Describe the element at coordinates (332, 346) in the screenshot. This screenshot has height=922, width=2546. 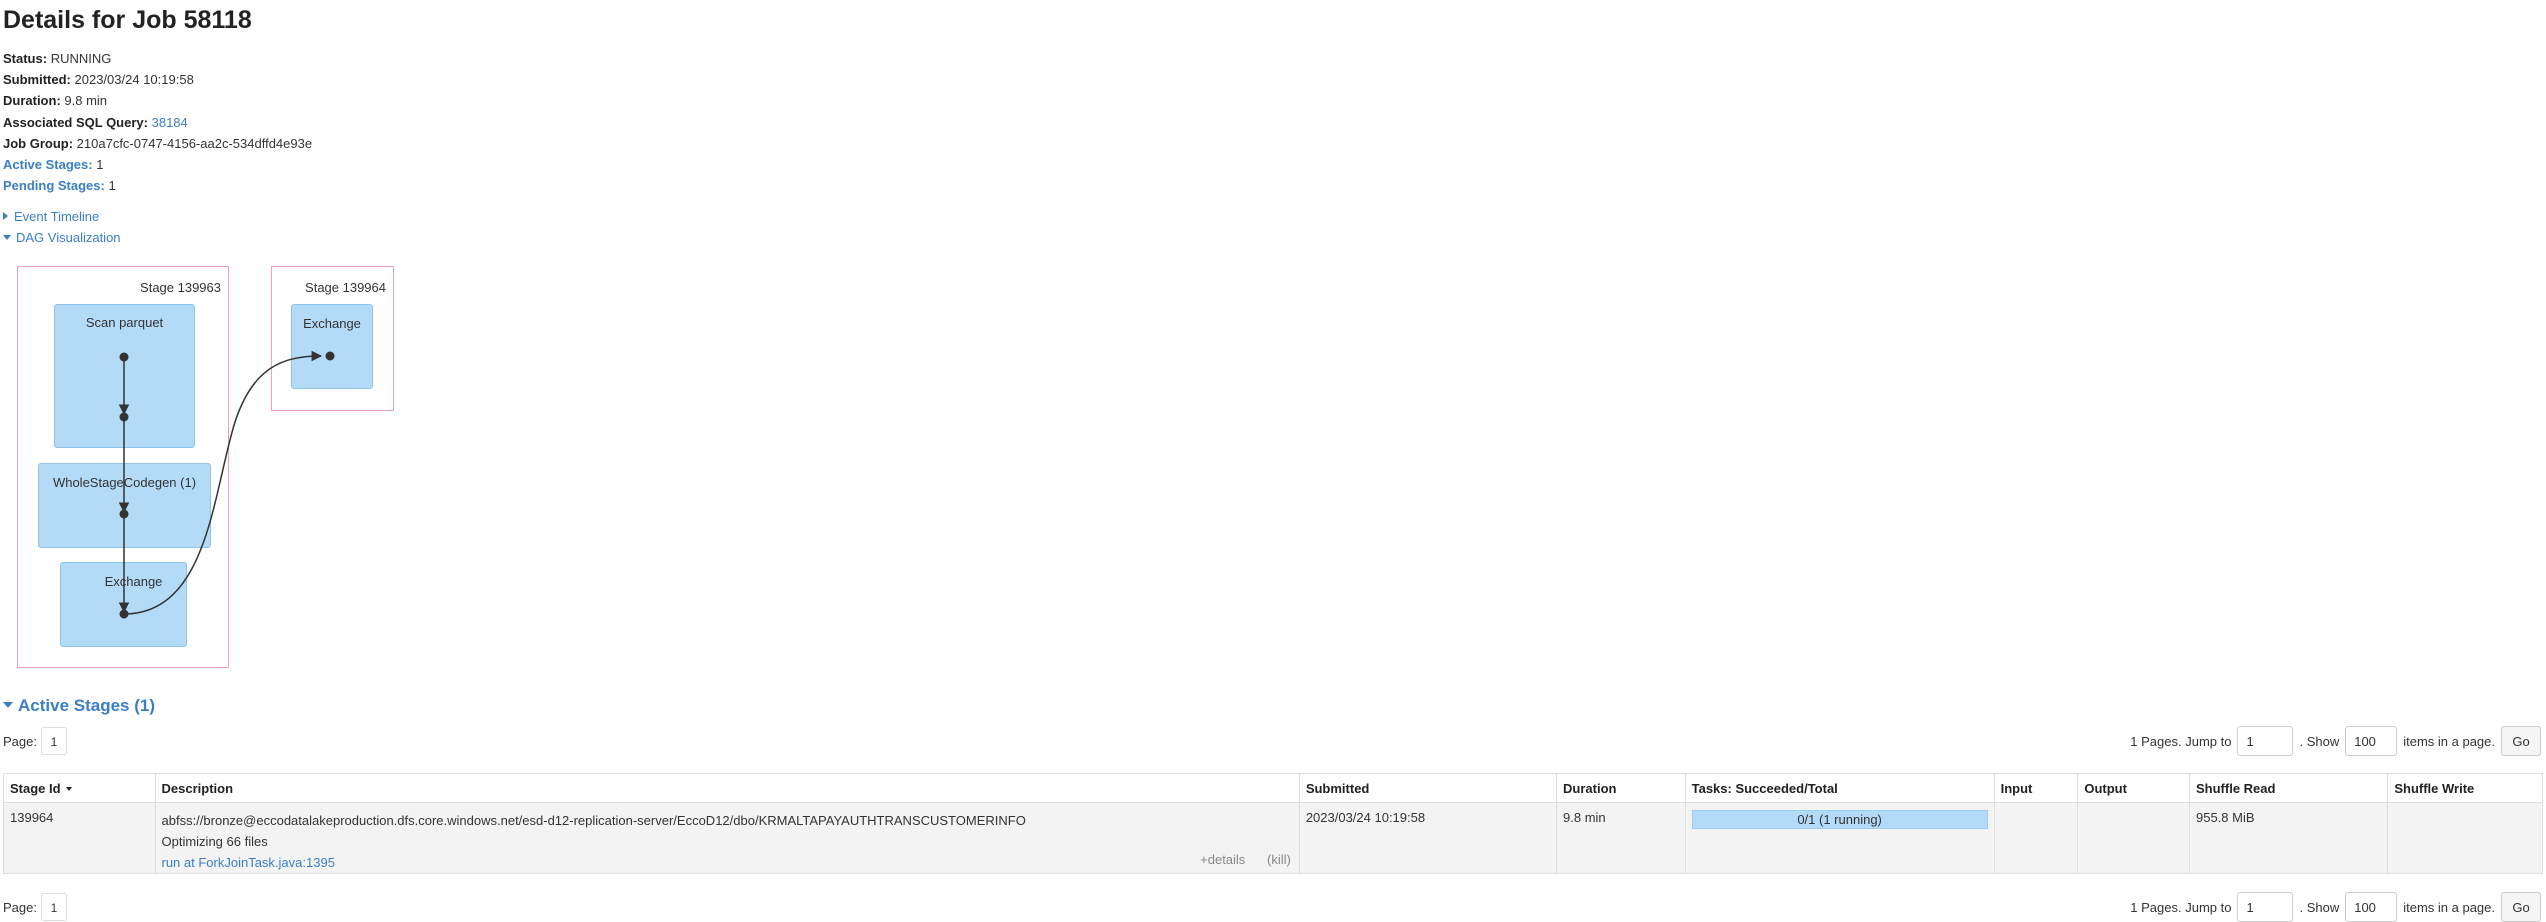
I see `dag-node-exchange-2: Exchange` at that location.